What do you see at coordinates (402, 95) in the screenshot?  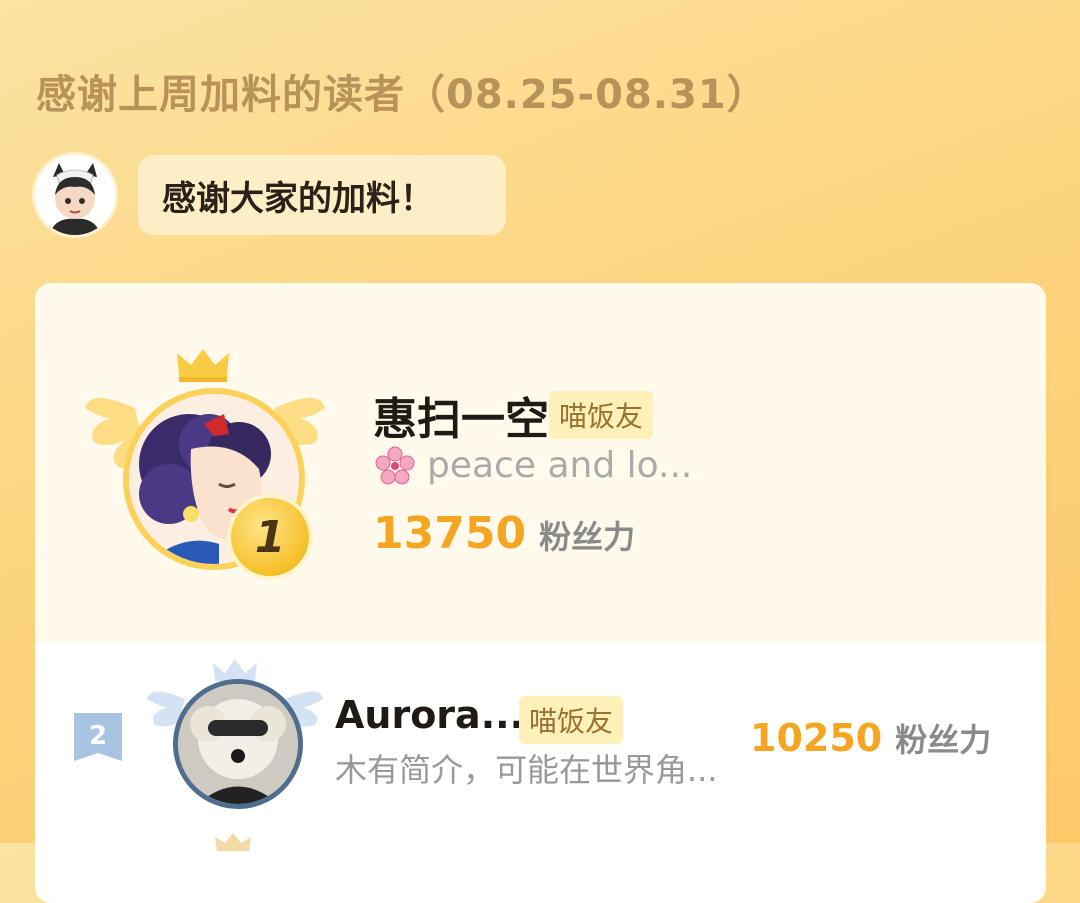 I see `page-title: 感谢上周加料的读者（08.25-08.31）` at bounding box center [402, 95].